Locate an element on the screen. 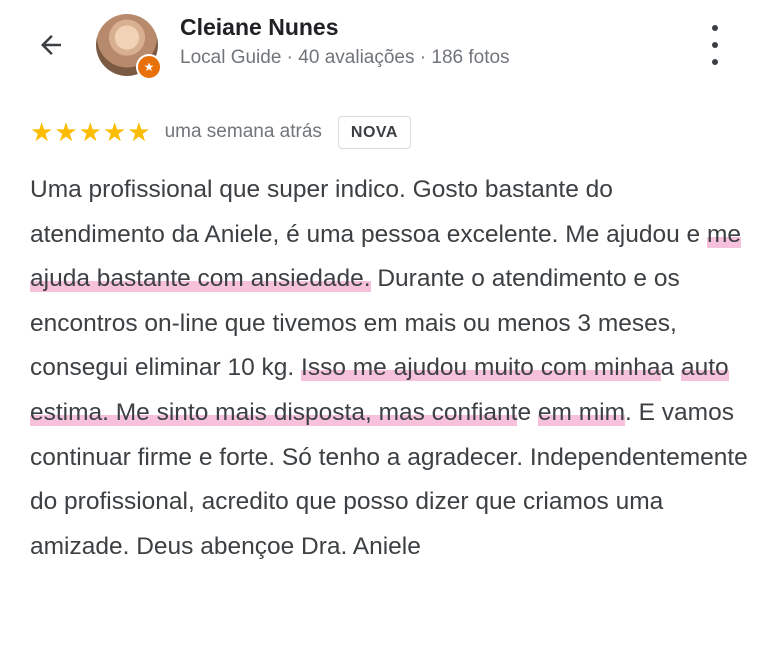  back-button is located at coordinates (51, 45).